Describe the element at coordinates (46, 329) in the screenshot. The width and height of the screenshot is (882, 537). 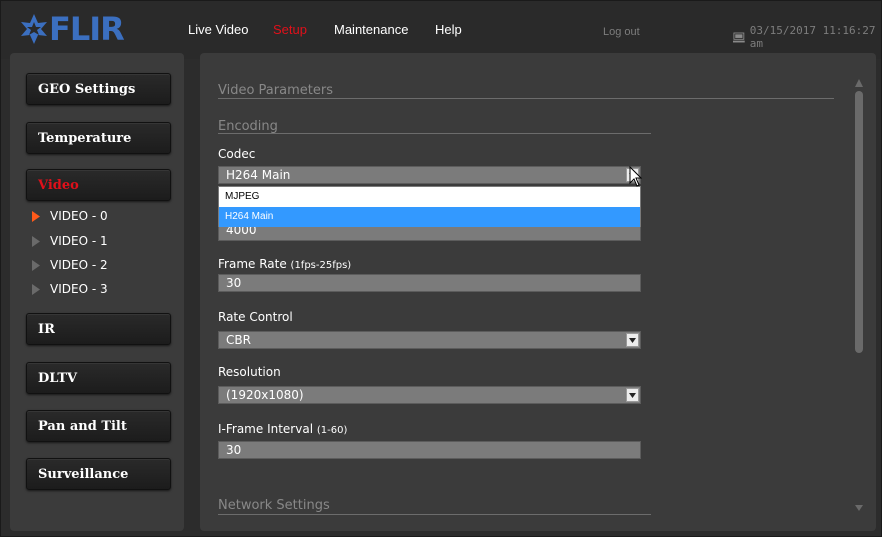
I see `sidebar-button-label: IR` at that location.